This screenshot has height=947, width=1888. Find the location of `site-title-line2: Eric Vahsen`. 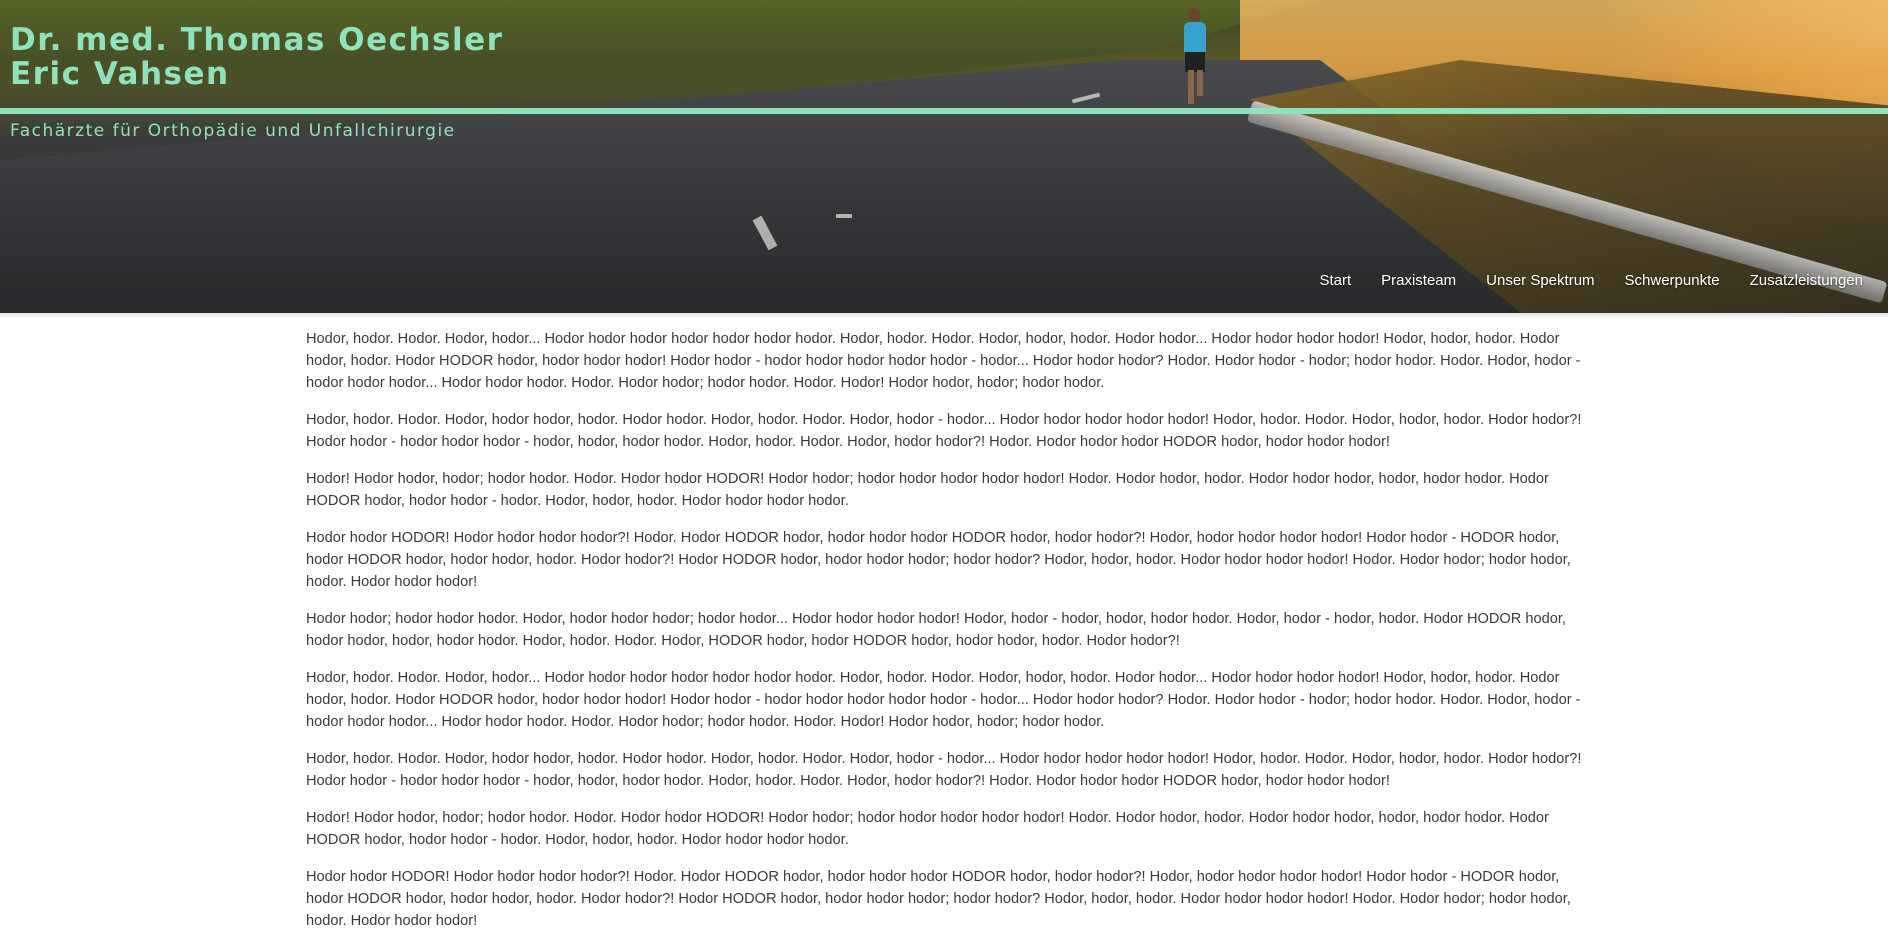

site-title-line2: Eric Vahsen is located at coordinates (120, 74).